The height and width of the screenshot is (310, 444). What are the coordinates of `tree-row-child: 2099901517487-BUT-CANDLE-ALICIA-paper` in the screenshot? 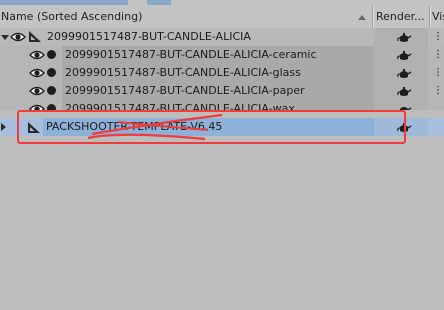 It's located at (222, 91).